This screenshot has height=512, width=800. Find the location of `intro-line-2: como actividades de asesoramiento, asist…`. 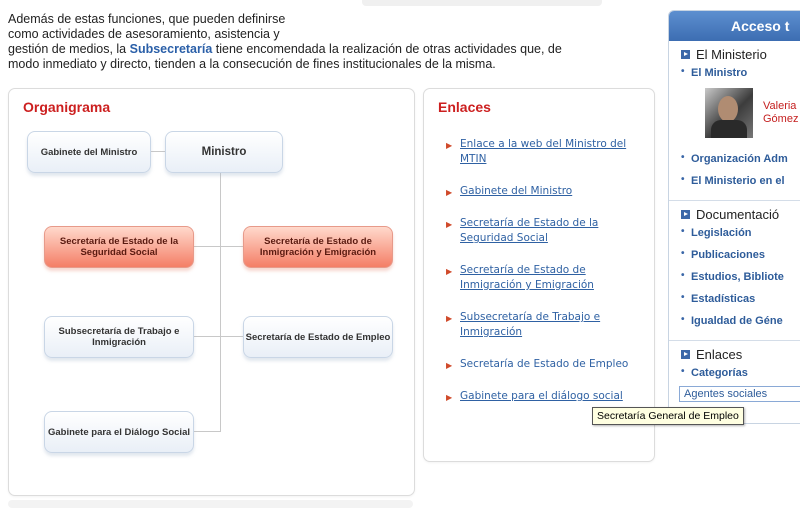

intro-line-2: como actividades de asesoramiento, asist… is located at coordinates (144, 34).